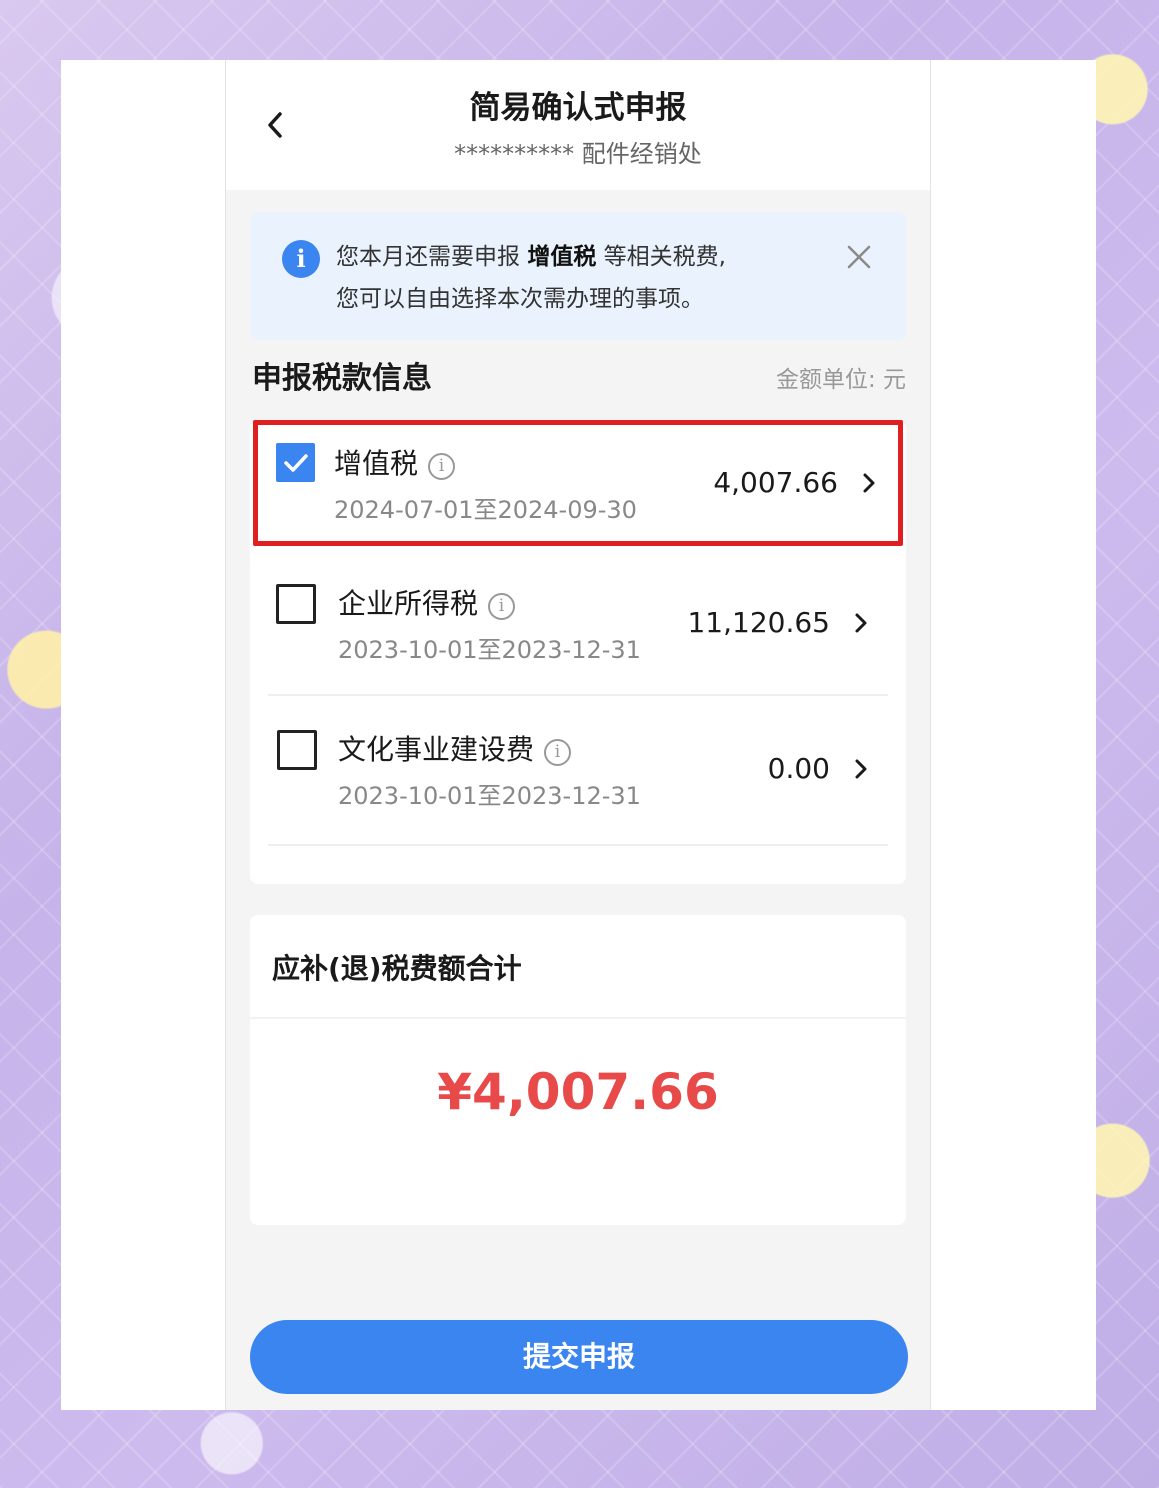  I want to click on notice-text-line2: 您可以自由选择本次需办理的事项。, so click(520, 299).